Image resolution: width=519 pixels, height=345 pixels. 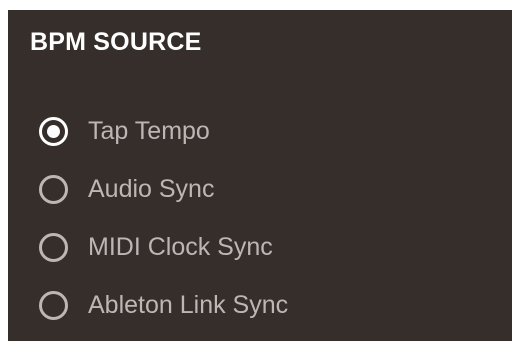 What do you see at coordinates (188, 304) in the screenshot?
I see `option-label: Ableton Link Sync` at bounding box center [188, 304].